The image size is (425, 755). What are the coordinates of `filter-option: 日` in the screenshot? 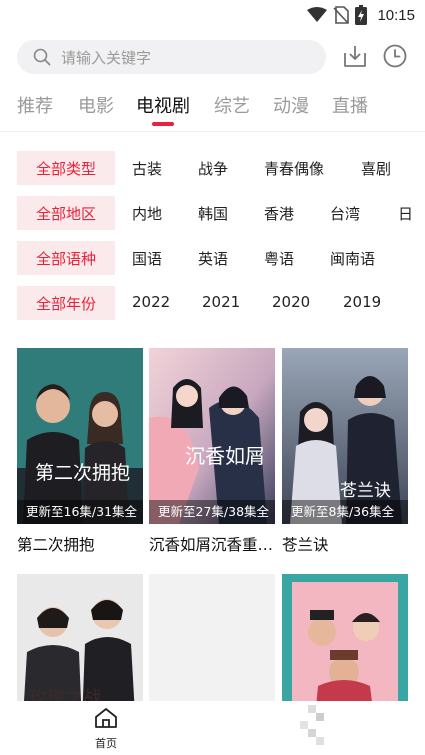 It's located at (405, 213).